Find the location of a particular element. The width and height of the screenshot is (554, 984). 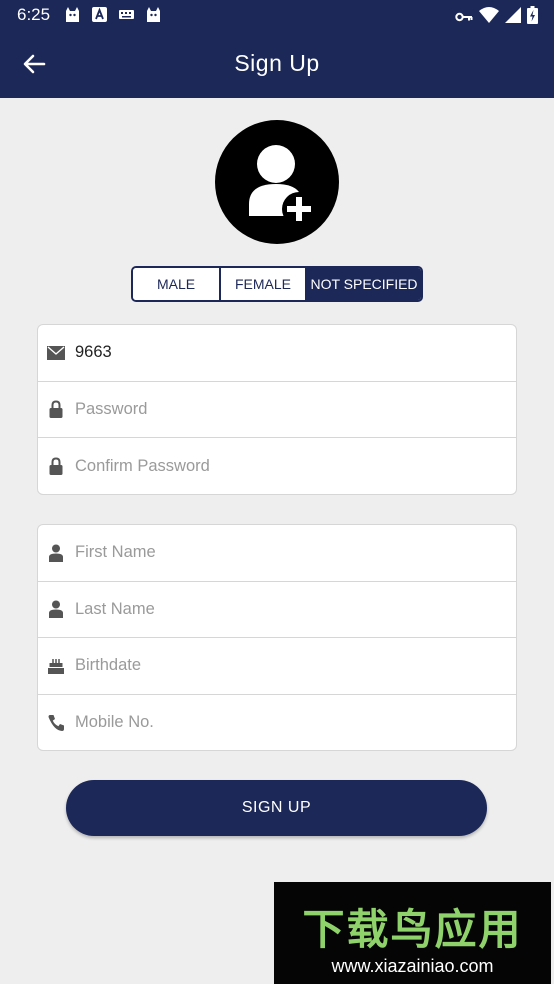

password-field is located at coordinates (295, 409).